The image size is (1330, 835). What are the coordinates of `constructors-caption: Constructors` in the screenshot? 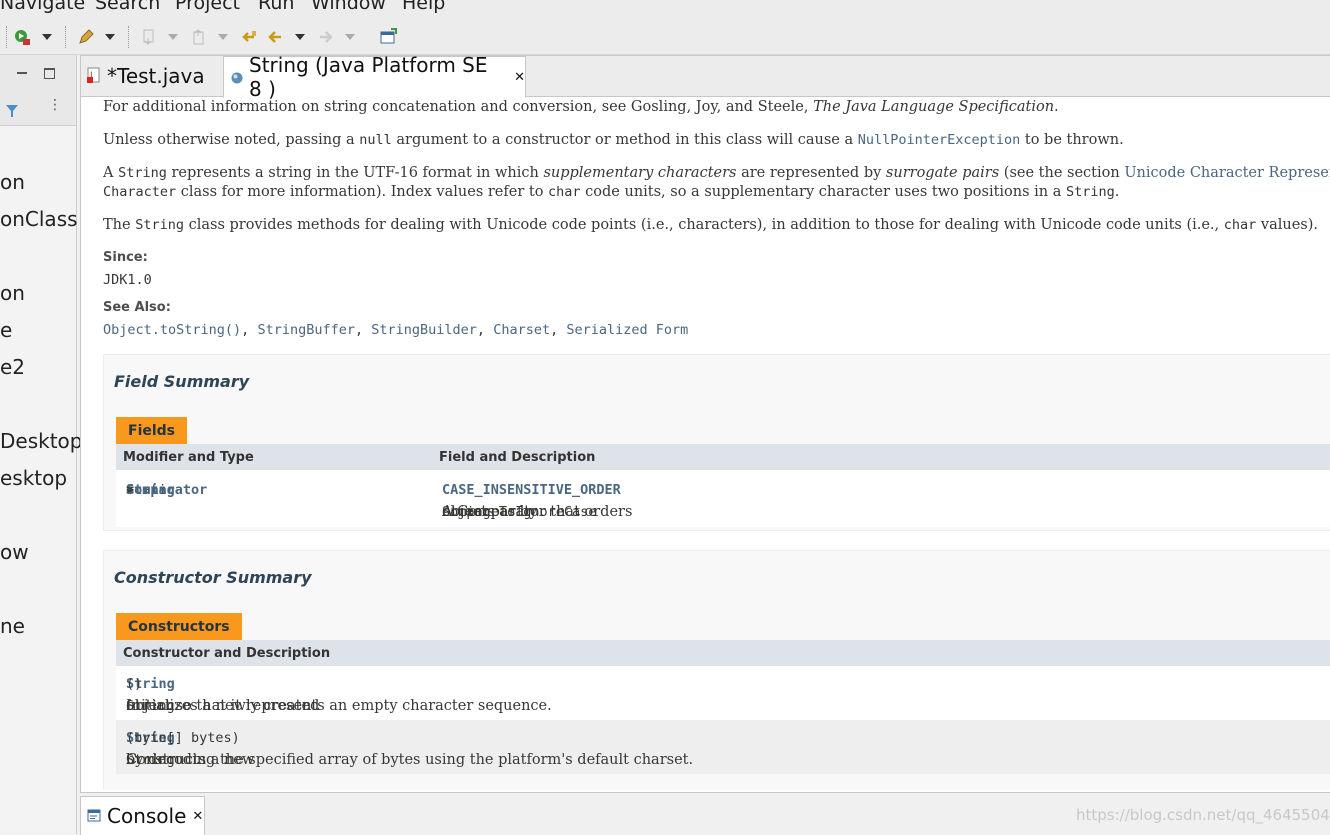 It's located at (179, 626).